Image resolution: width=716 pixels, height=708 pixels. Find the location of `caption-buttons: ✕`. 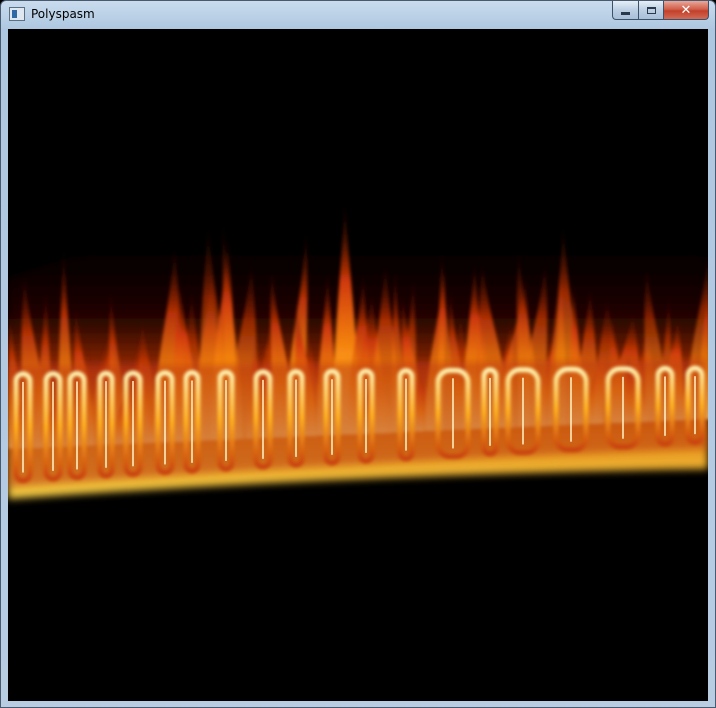

caption-buttons: ✕ is located at coordinates (660, 11).